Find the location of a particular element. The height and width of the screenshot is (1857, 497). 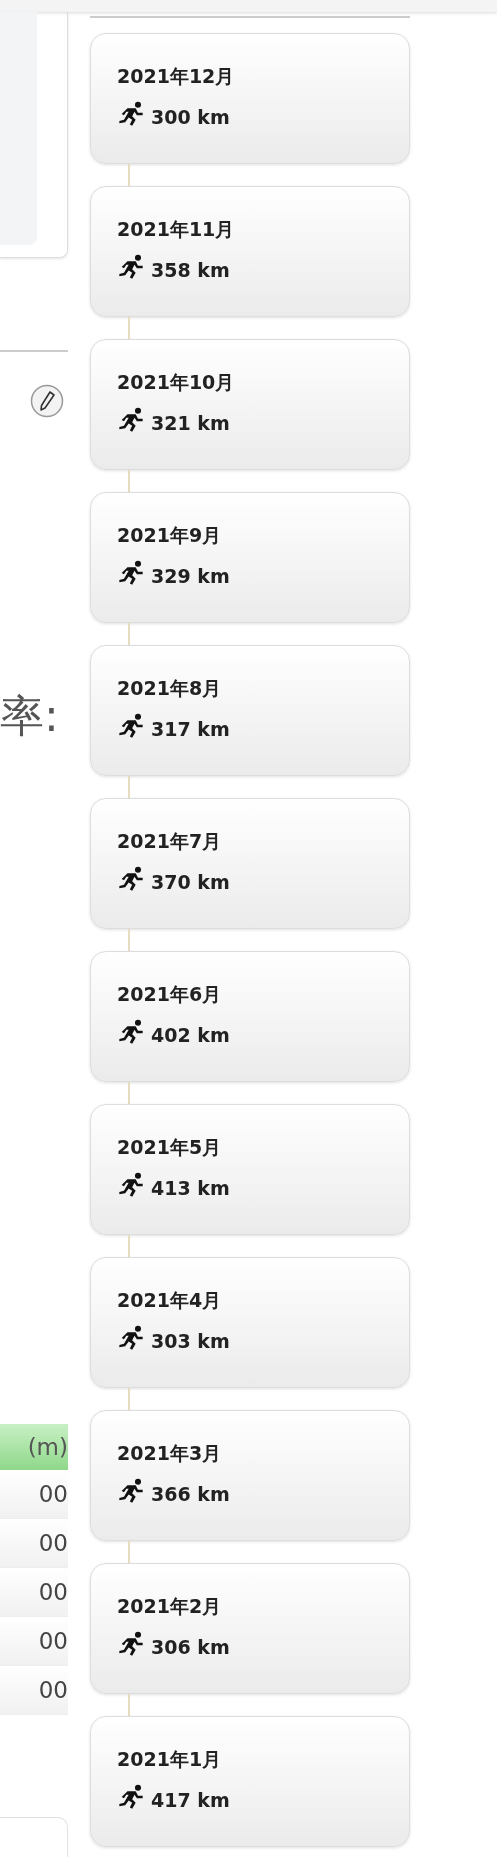

month-label: 2021年3月 is located at coordinates (170, 1453).